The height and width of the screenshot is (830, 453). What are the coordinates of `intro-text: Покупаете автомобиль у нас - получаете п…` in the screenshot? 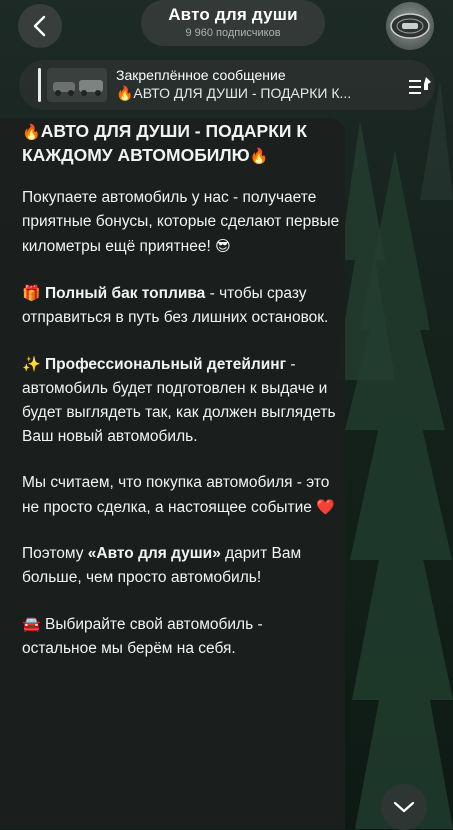 It's located at (181, 222).